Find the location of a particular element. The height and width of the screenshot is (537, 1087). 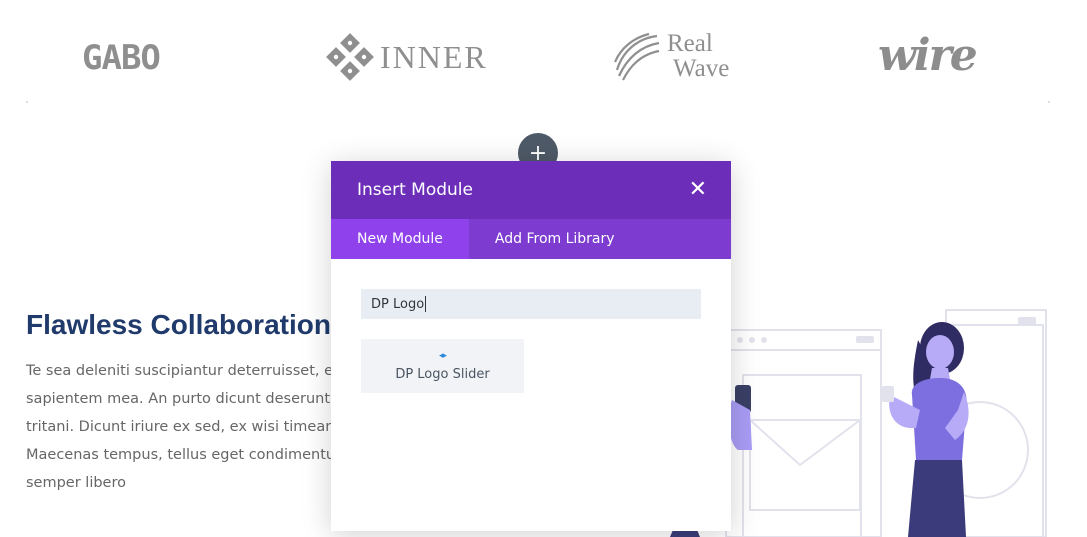

slider-arrows-icon: ◂▸ is located at coordinates (442, 355).